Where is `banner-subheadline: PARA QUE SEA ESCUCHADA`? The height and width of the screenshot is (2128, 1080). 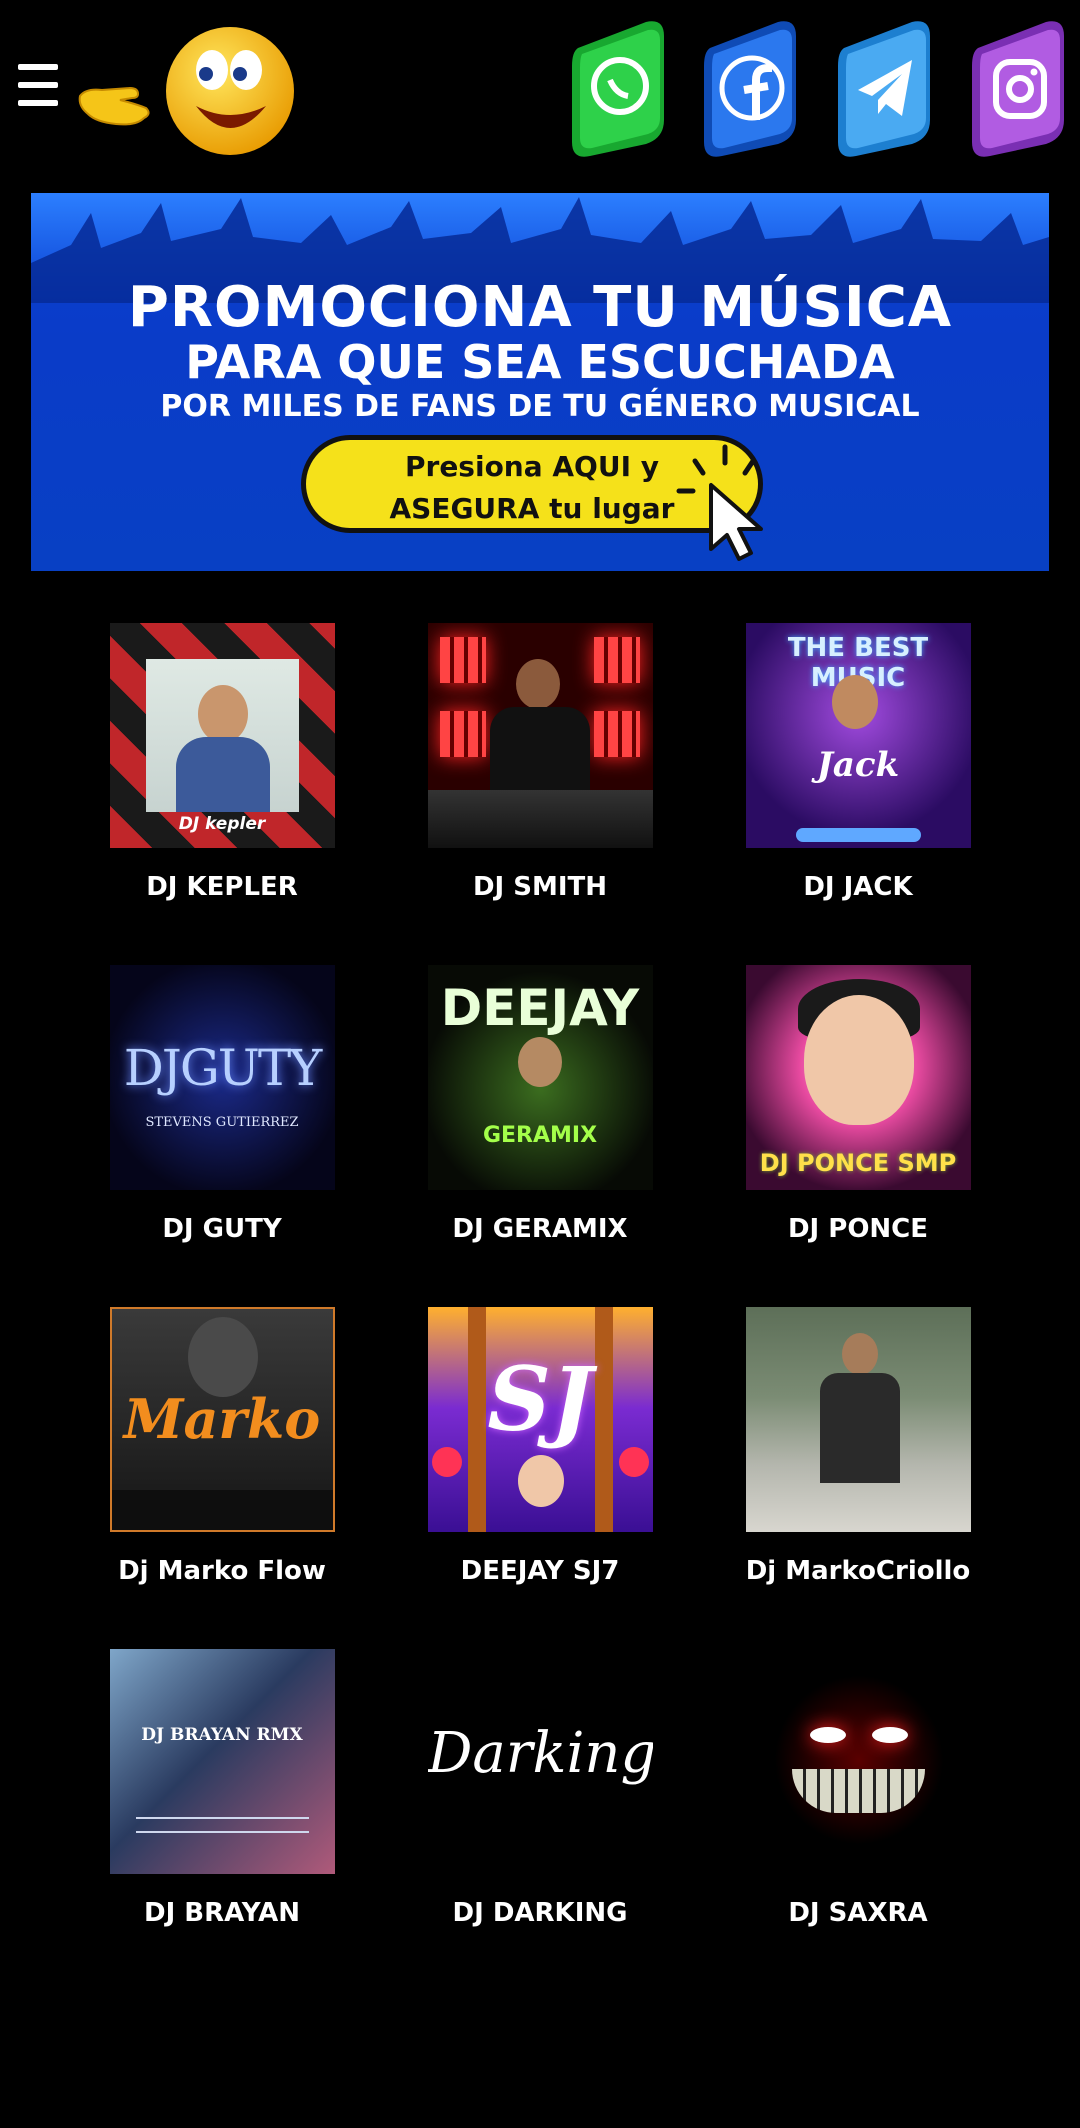 banner-subheadline: PARA QUE SEA ESCUCHADA is located at coordinates (540, 362).